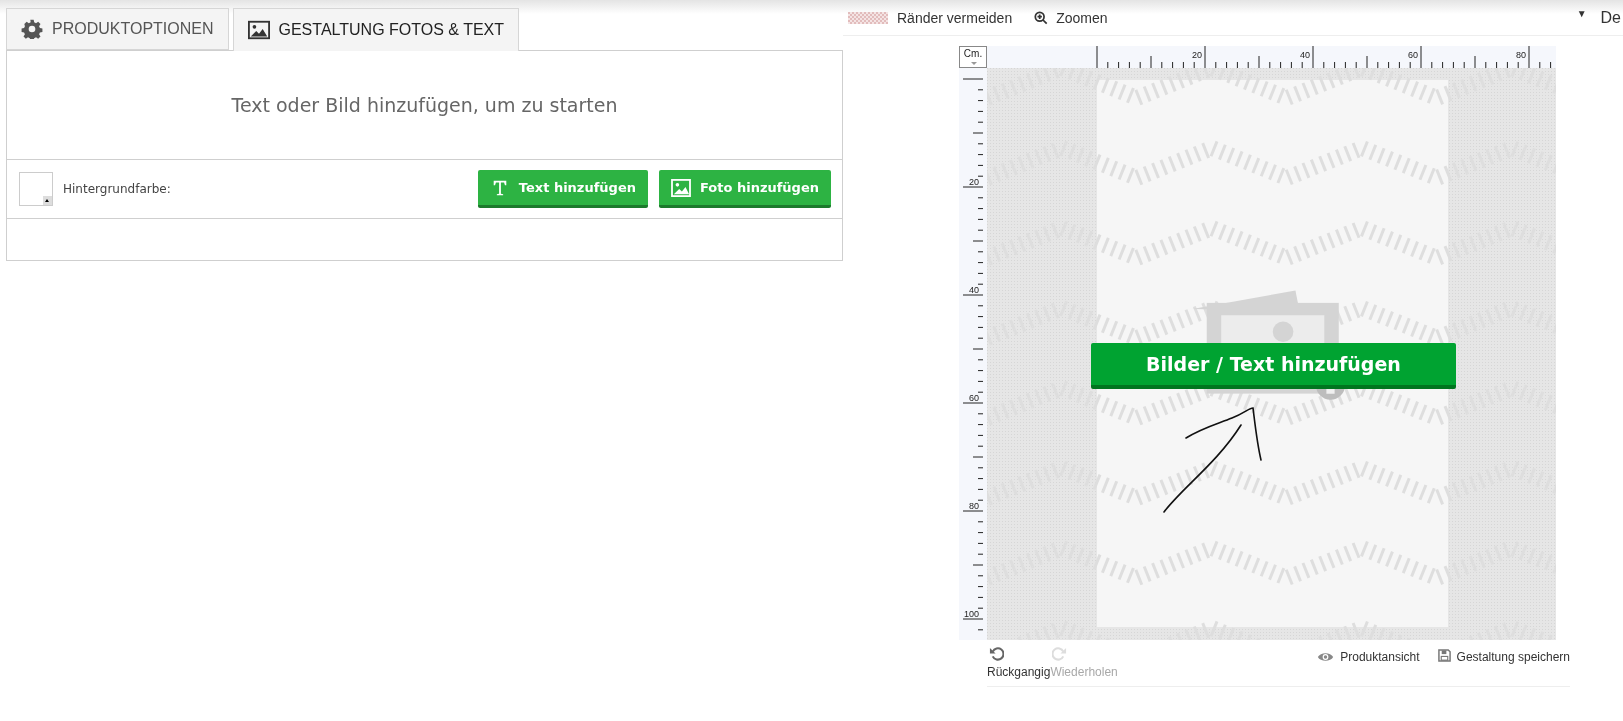 This screenshot has width=1623, height=721. Describe the element at coordinates (1326, 657) in the screenshot. I see `eye-icon` at that location.